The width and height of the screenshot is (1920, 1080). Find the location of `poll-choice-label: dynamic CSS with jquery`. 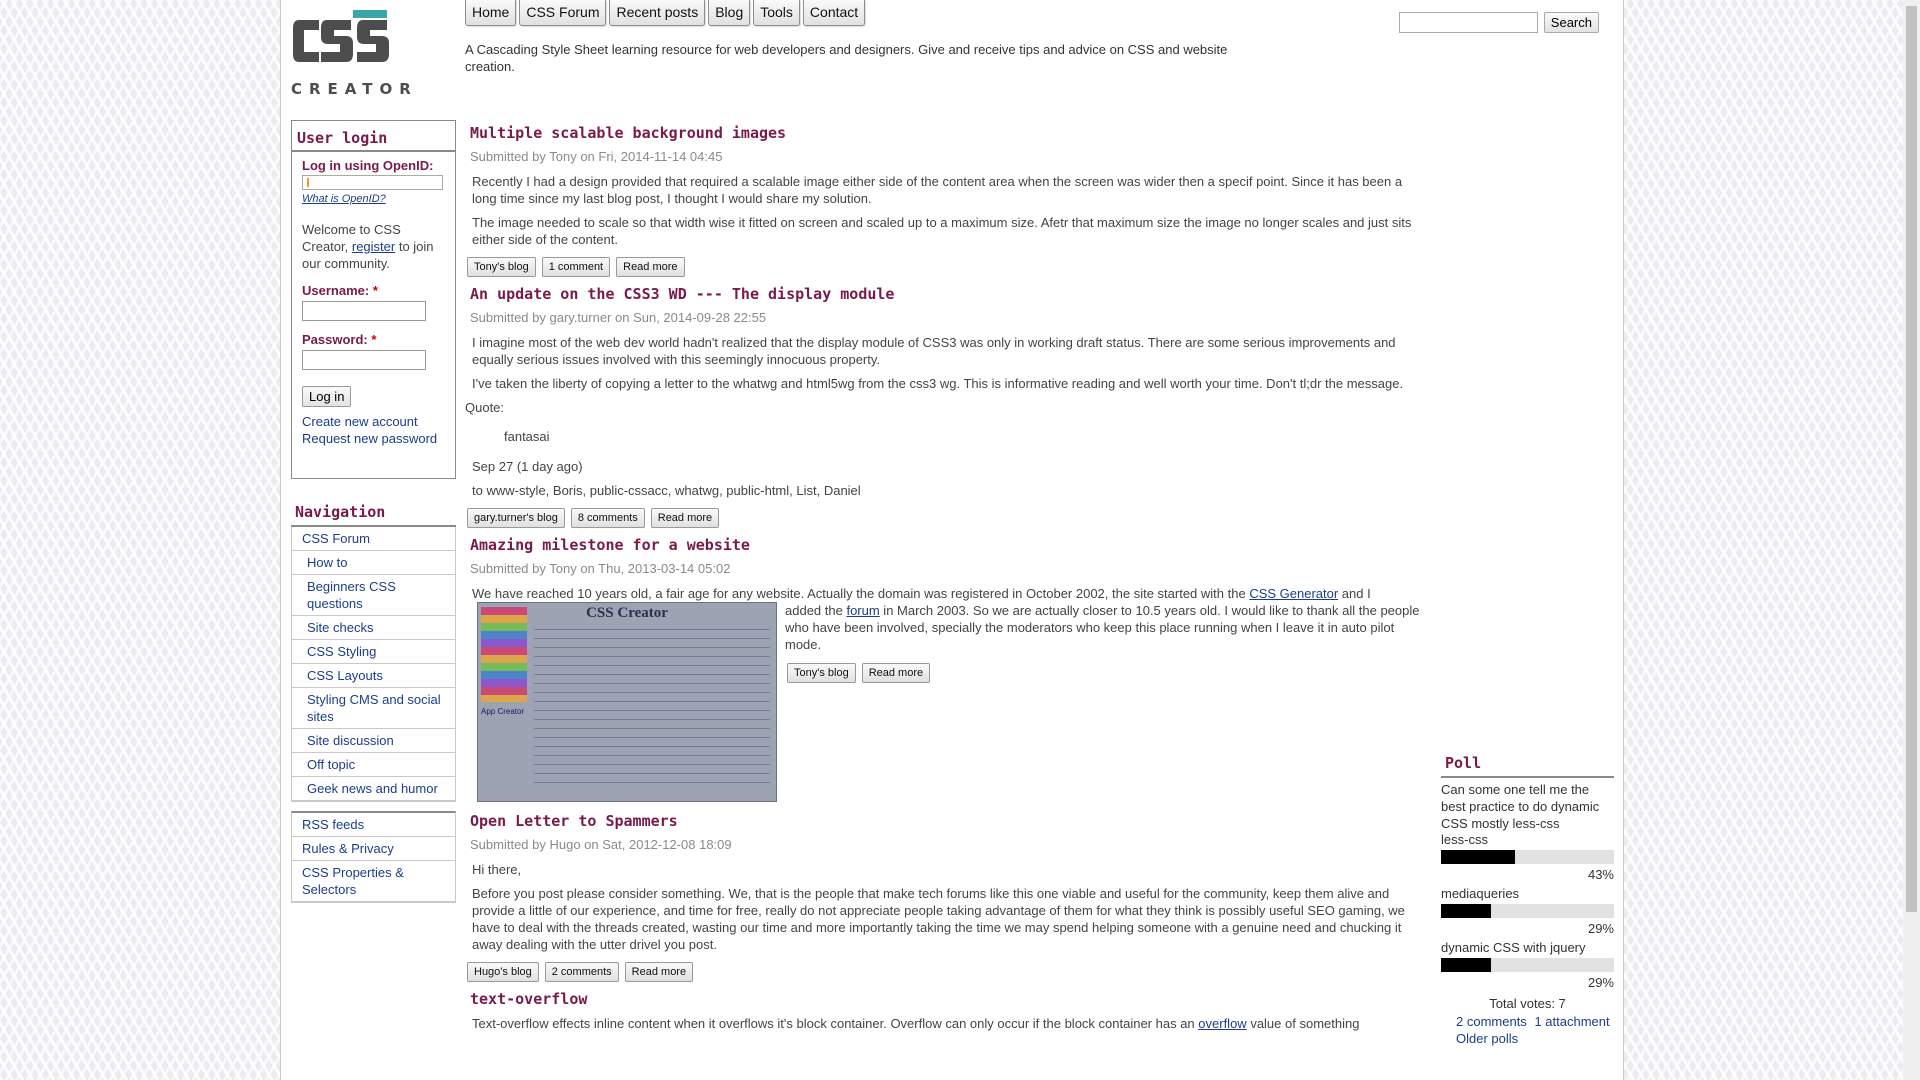

poll-choice-label: dynamic CSS with jquery is located at coordinates (1513, 947).